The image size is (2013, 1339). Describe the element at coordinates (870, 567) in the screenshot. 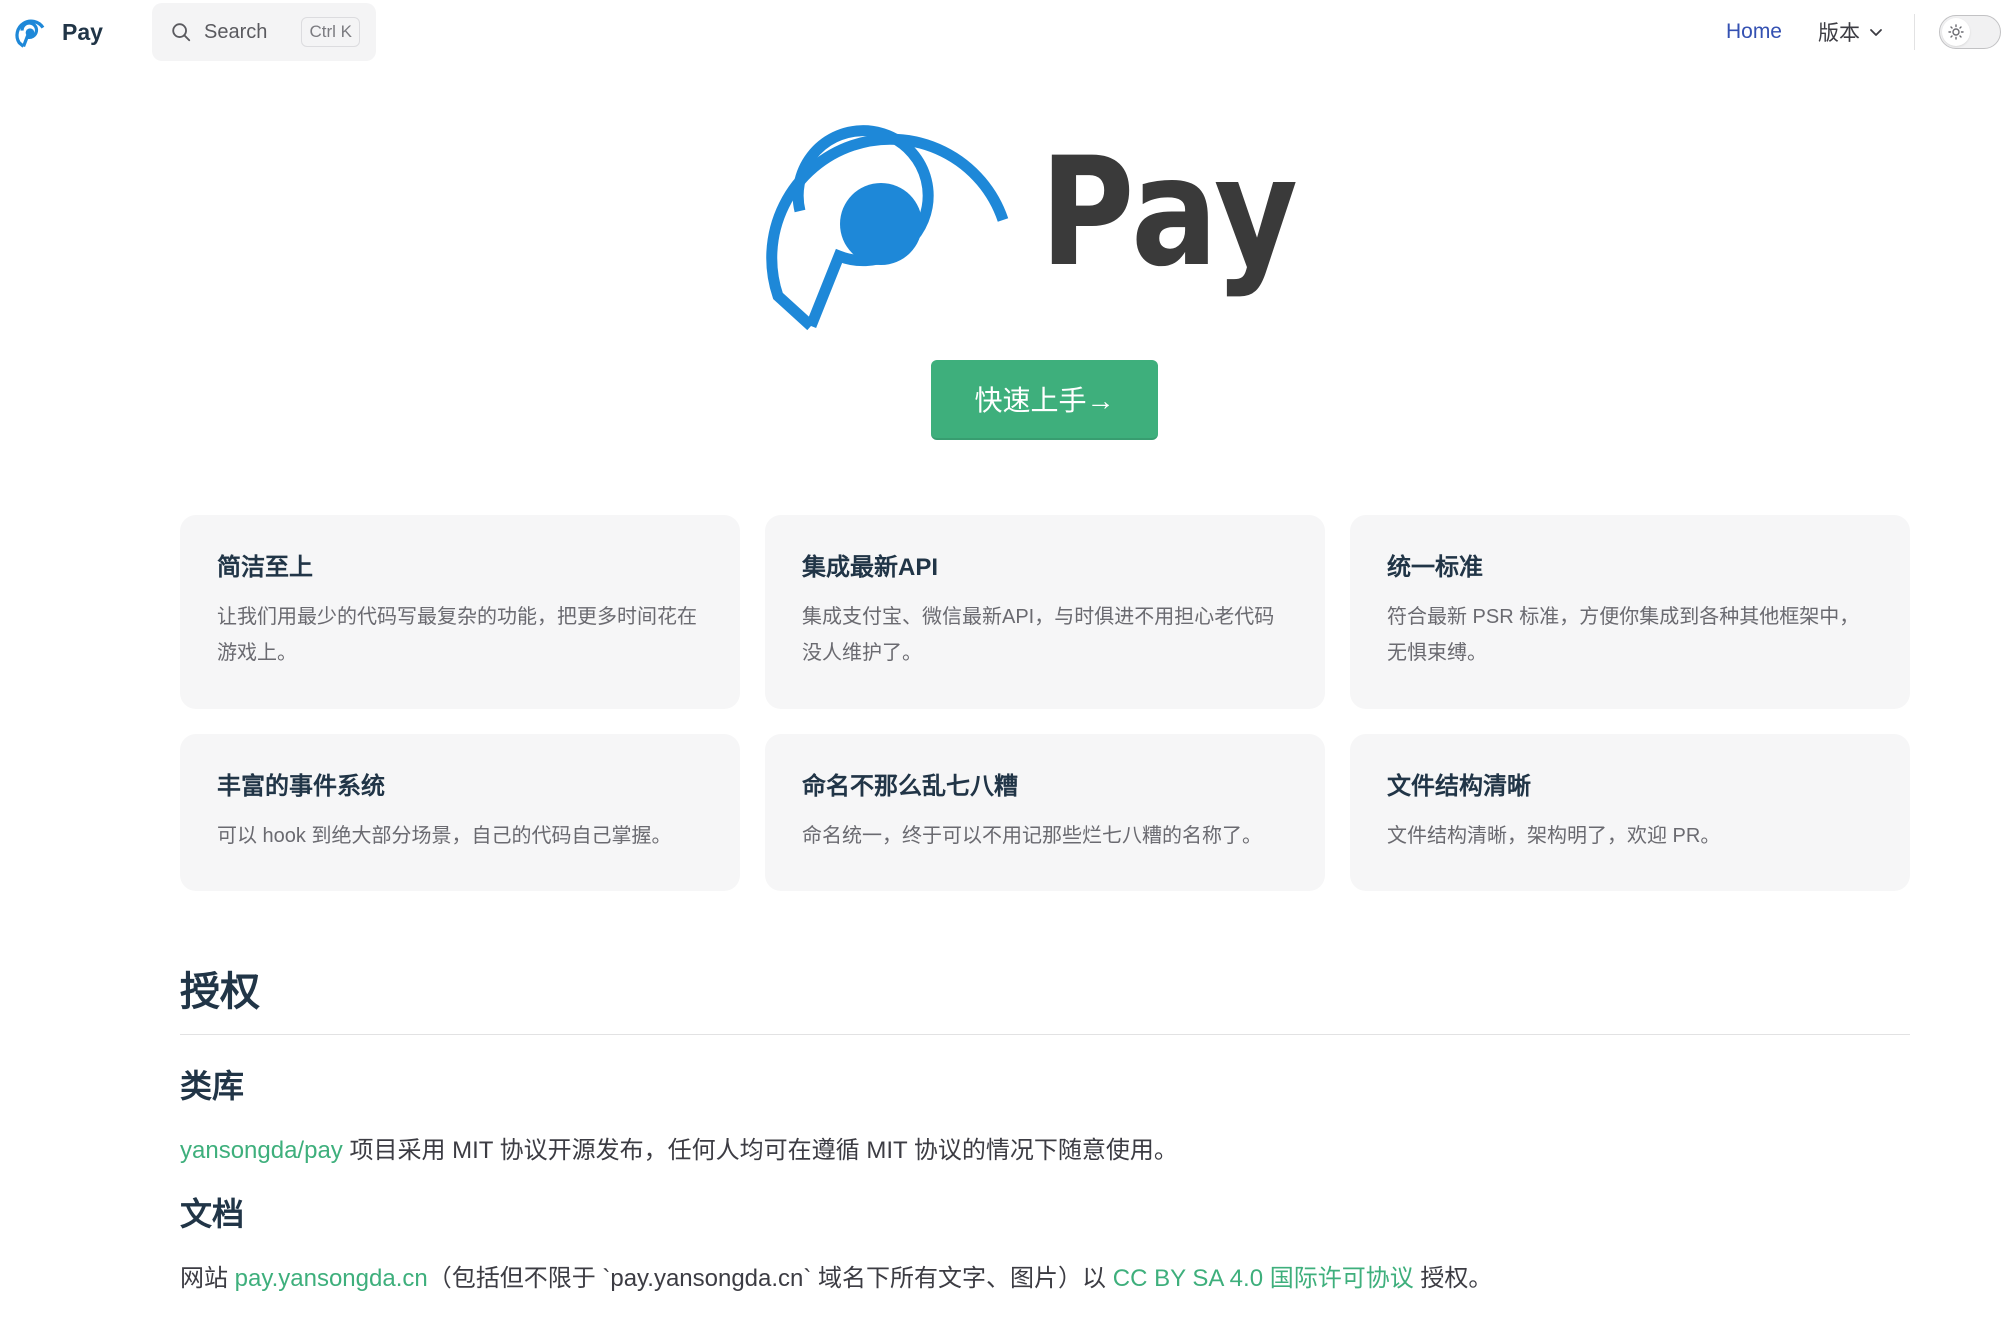

I see `feature-title: 集成最新API` at that location.